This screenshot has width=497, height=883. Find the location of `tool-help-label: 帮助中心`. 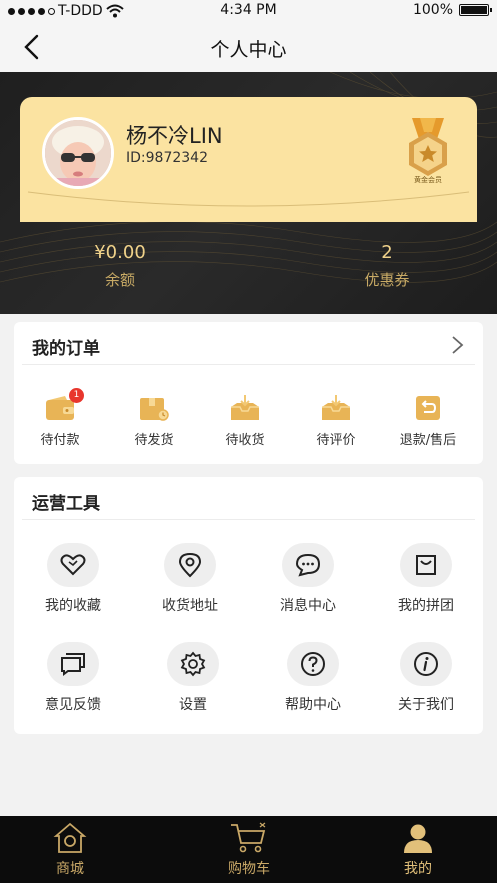

tool-help-label: 帮助中心 is located at coordinates (313, 705).